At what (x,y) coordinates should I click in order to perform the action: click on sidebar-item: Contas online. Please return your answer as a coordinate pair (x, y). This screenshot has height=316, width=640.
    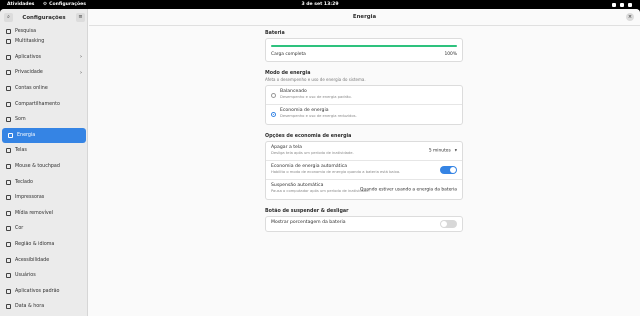
    Looking at the image, I should click on (44, 89).